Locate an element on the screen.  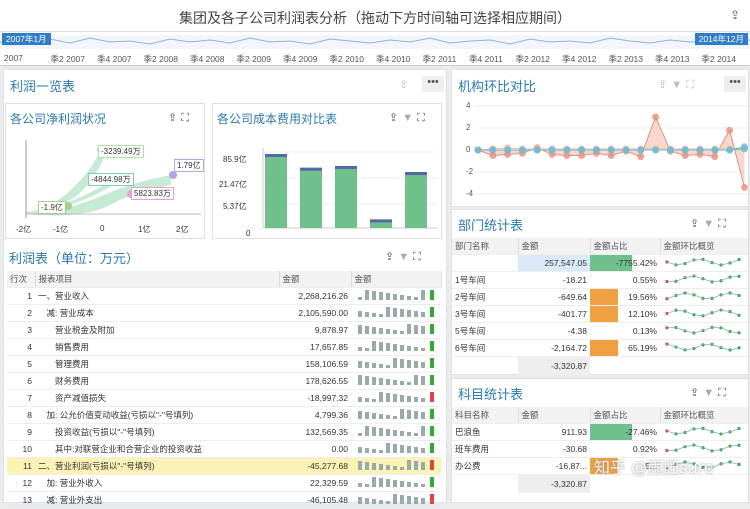
page-title: 集团及各子公司利润表分析（拖动下方时间轴可选择相应期间） is located at coordinates (375, 19).